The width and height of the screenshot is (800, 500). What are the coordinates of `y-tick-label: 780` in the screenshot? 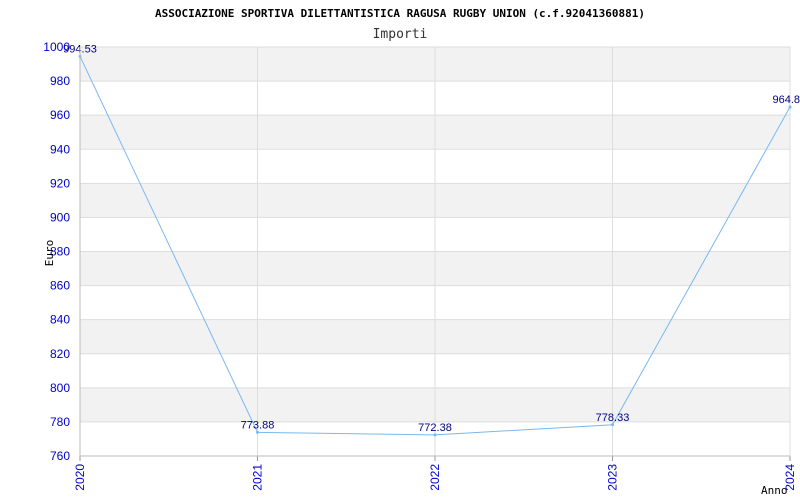 It's located at (60, 422).